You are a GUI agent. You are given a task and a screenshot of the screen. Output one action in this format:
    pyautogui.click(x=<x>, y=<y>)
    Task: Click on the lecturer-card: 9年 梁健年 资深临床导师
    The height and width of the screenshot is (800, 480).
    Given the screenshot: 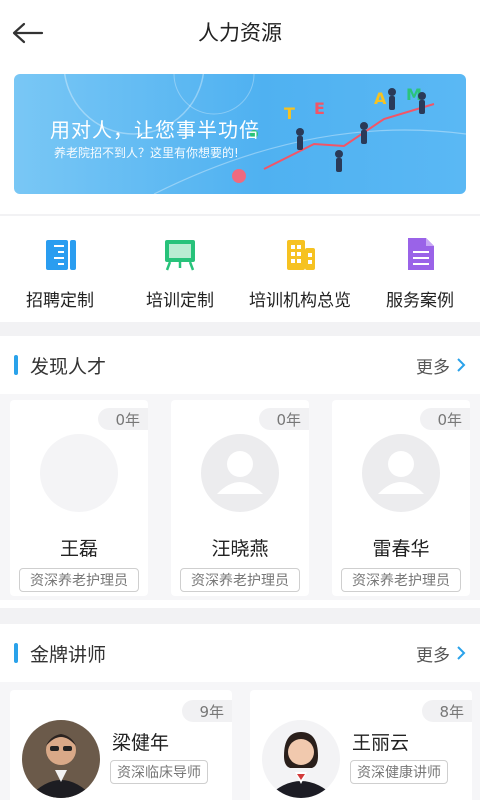 What is the action you would take?
    pyautogui.click(x=121, y=745)
    